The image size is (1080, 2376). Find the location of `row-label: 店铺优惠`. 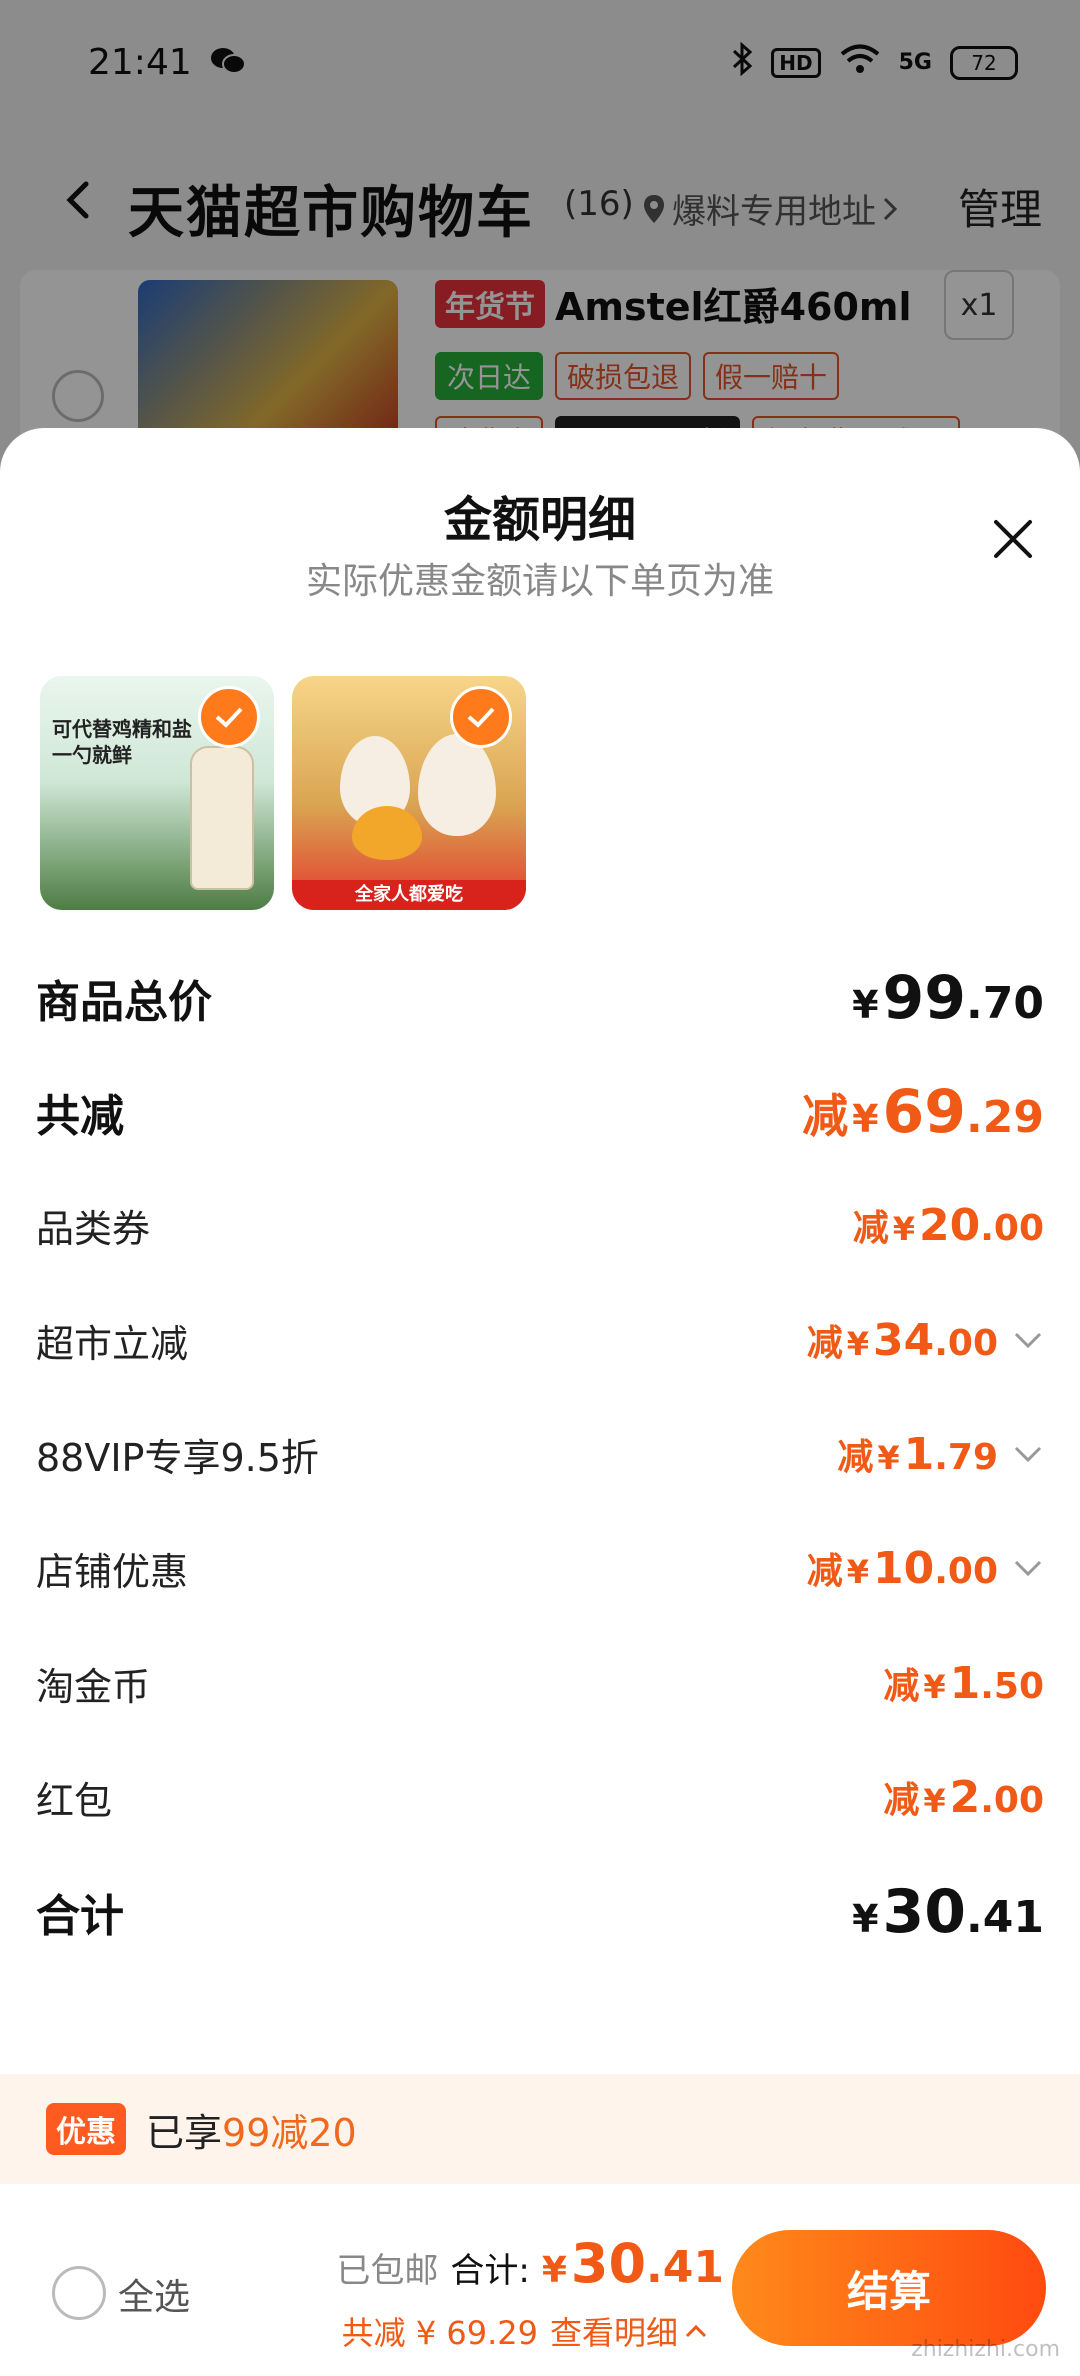

row-label: 店铺优惠 is located at coordinates (112, 1571).